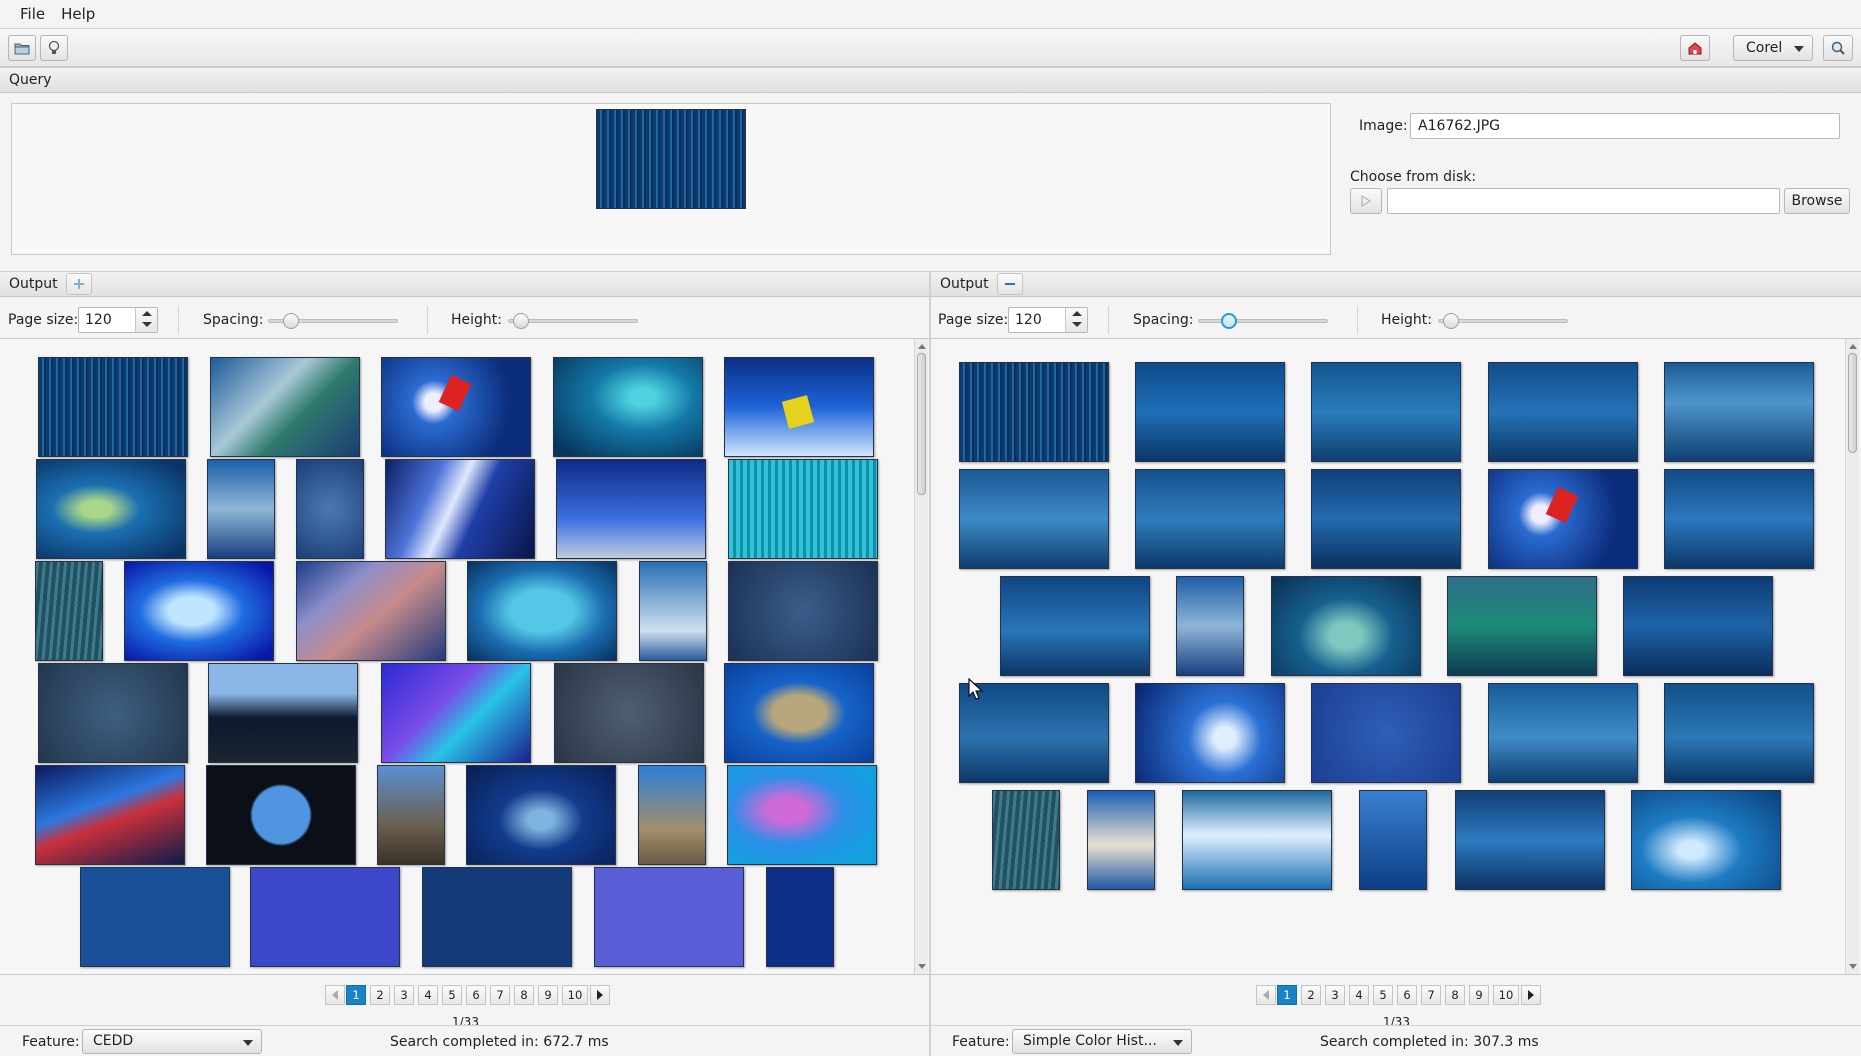 This screenshot has width=1861, height=1056. What do you see at coordinates (1838, 48) in the screenshot?
I see `search-button` at bounding box center [1838, 48].